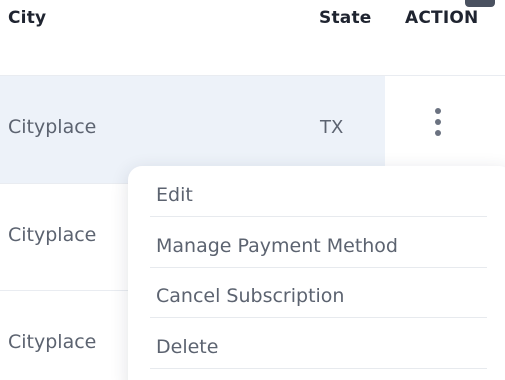 This screenshot has width=505, height=380. What do you see at coordinates (187, 347) in the screenshot?
I see `menu-item-label: Delete` at bounding box center [187, 347].